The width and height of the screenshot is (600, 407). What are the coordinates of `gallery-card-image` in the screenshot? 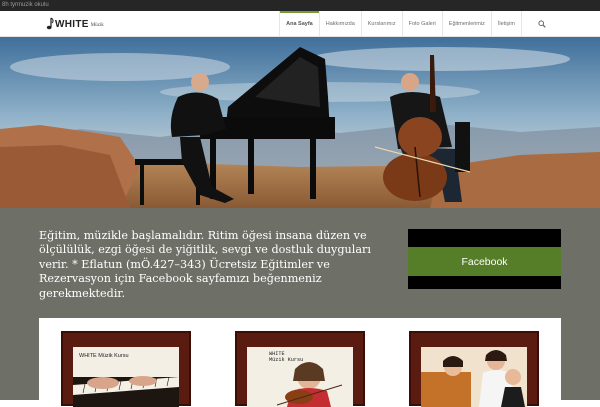 It's located at (474, 377).